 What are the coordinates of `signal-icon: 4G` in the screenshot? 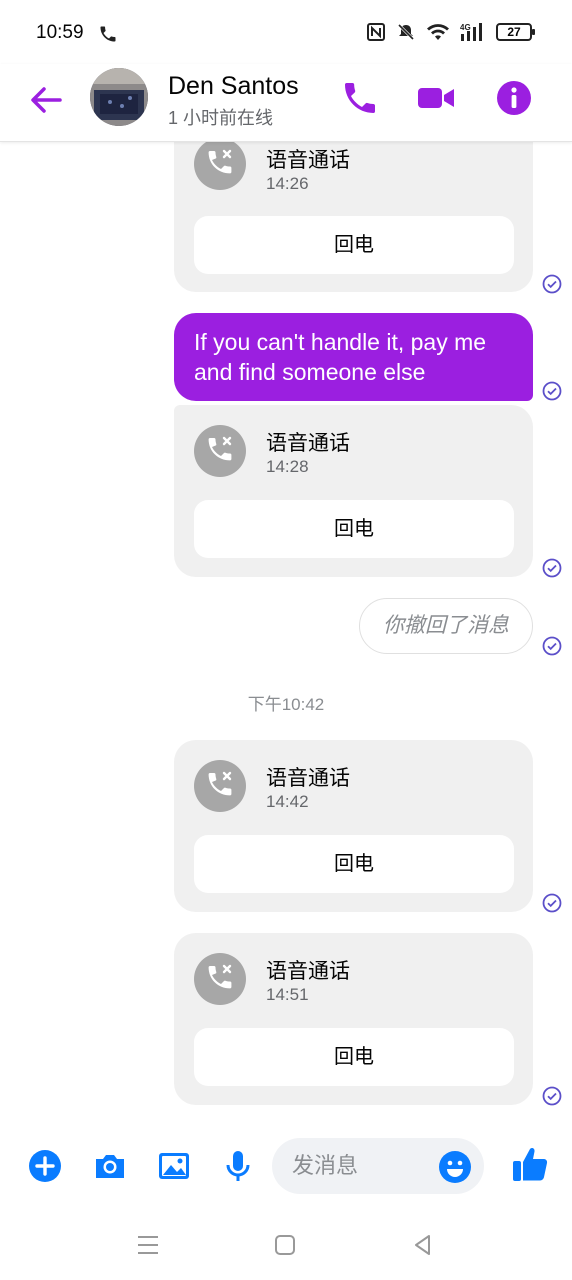 It's located at (471, 32).